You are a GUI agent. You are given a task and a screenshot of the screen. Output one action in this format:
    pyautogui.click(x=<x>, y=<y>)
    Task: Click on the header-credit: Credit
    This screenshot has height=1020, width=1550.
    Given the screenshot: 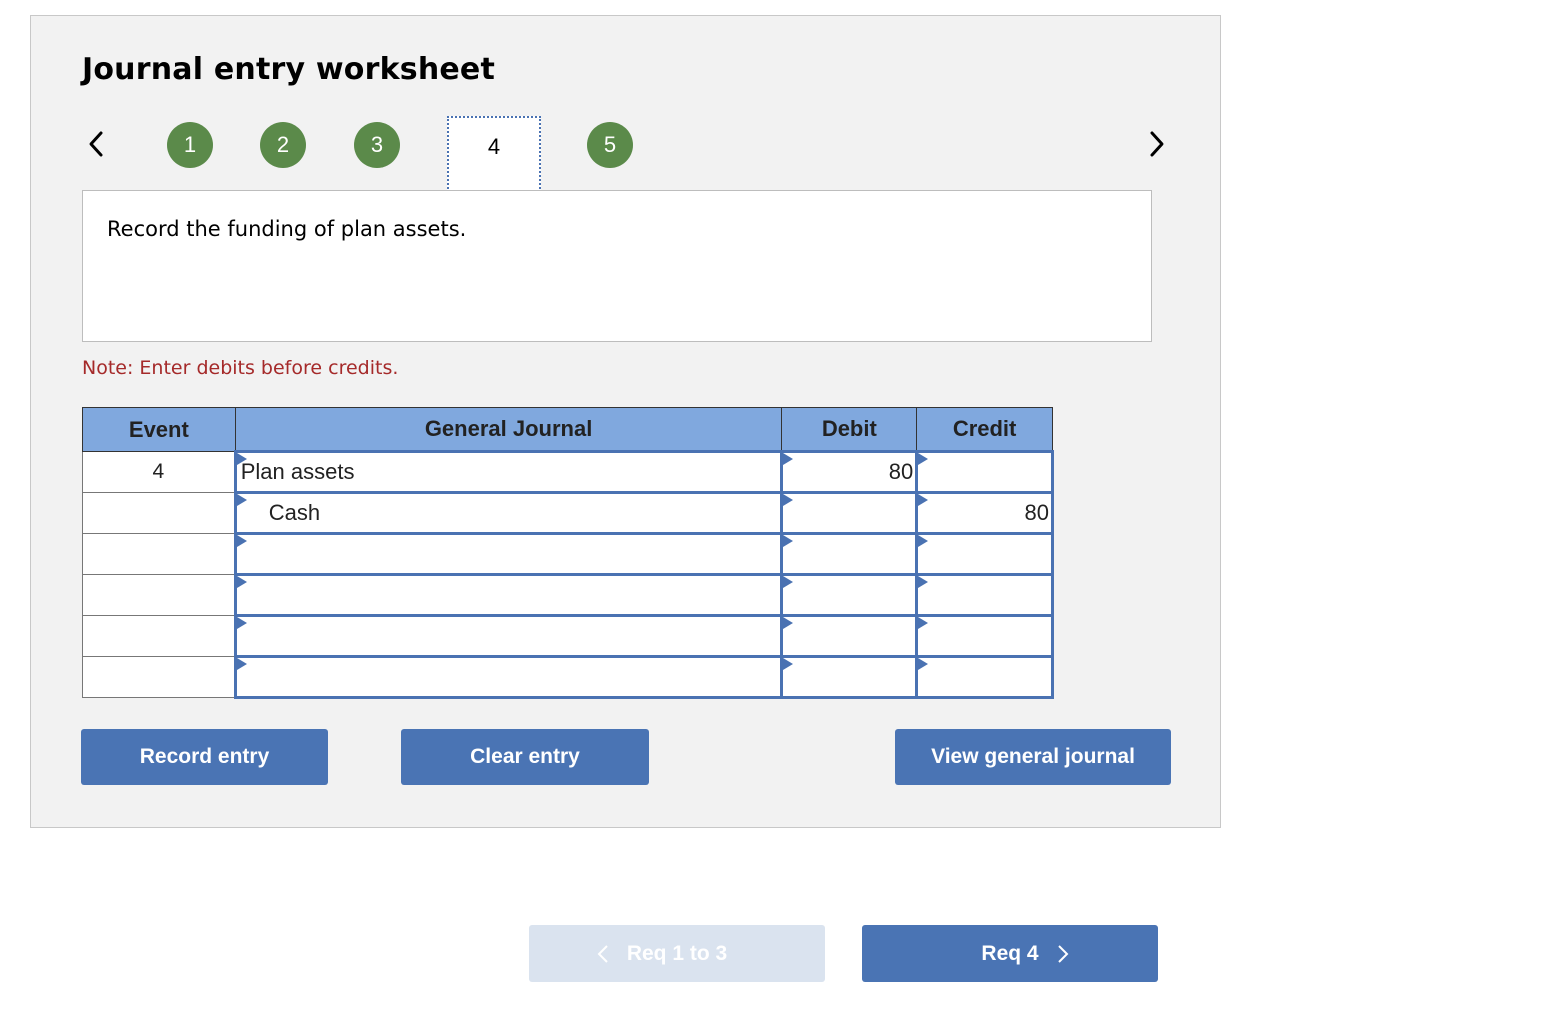 What is the action you would take?
    pyautogui.click(x=984, y=429)
    